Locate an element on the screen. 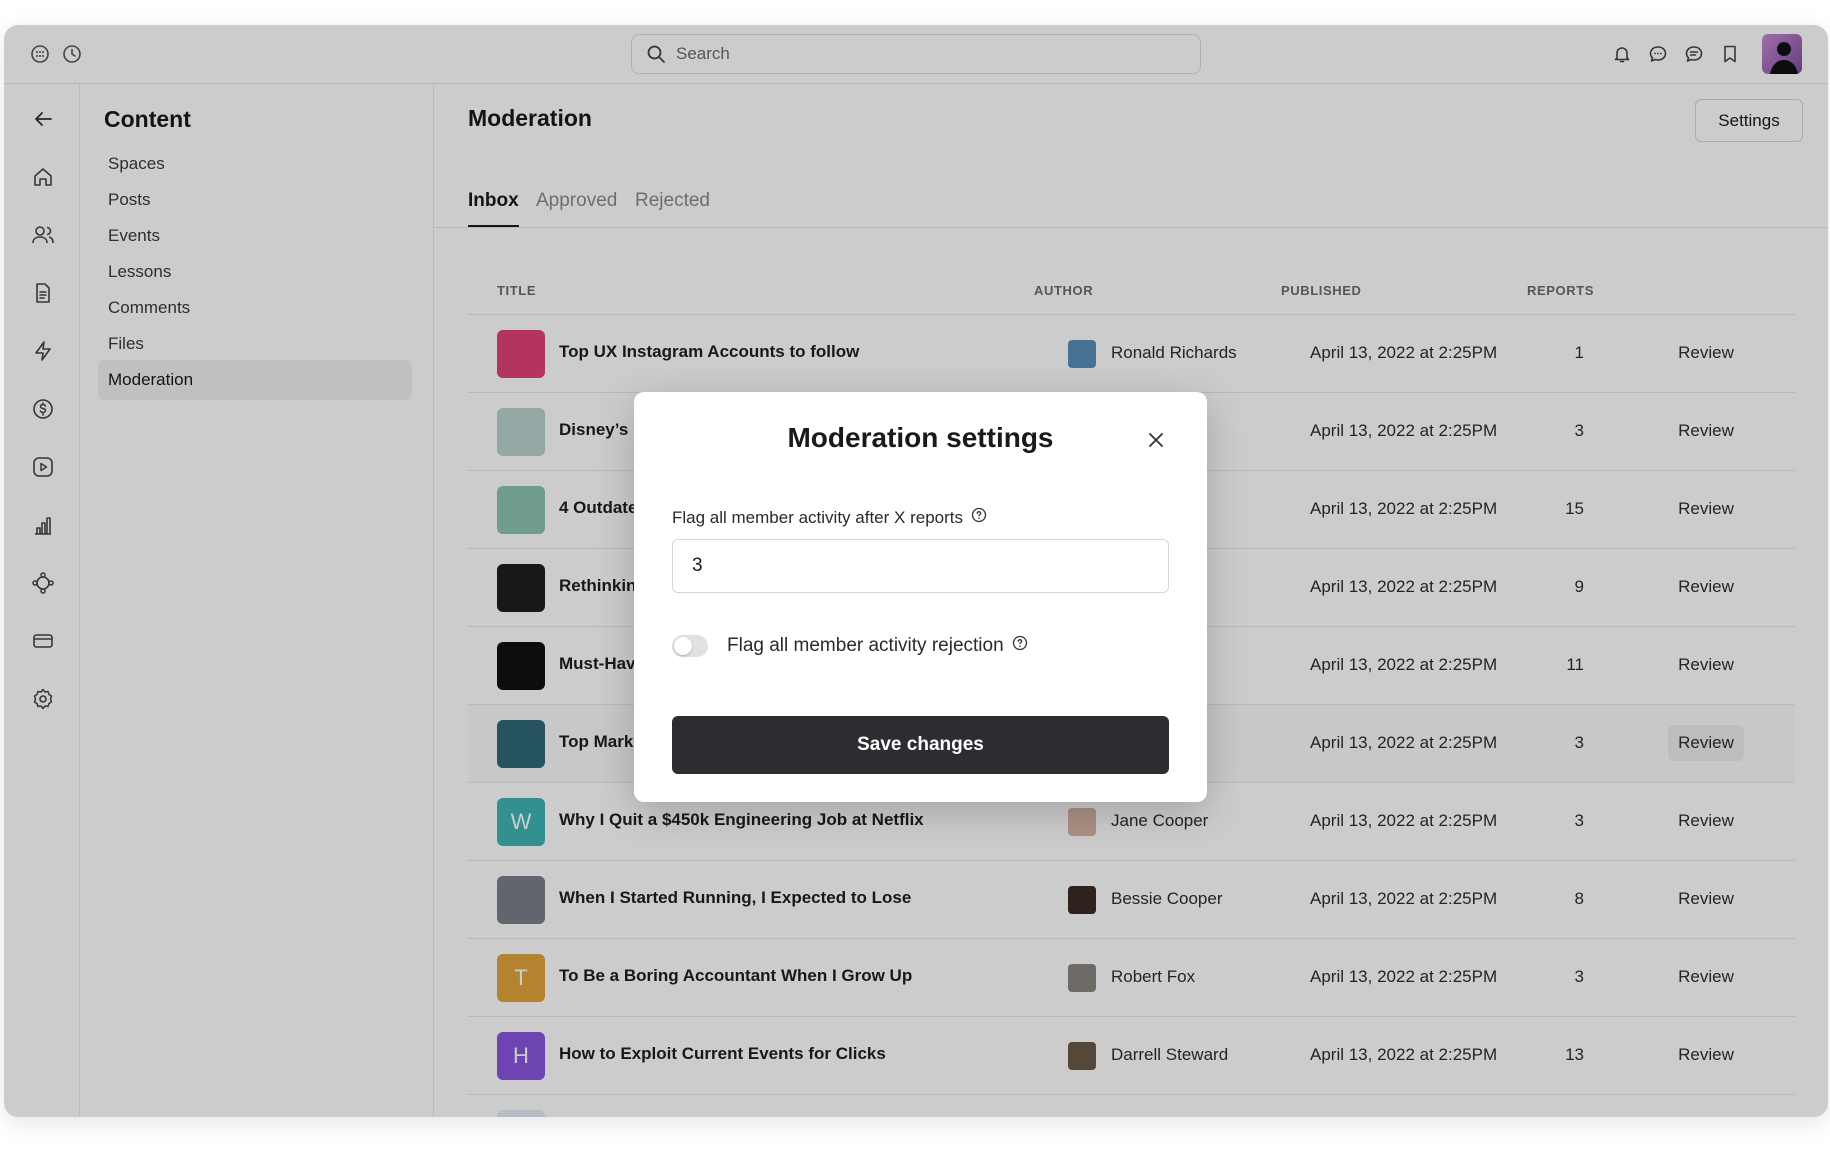 Image resolution: width=1830 pixels, height=1167 pixels. flag-reports-input: 3 is located at coordinates (920, 566).